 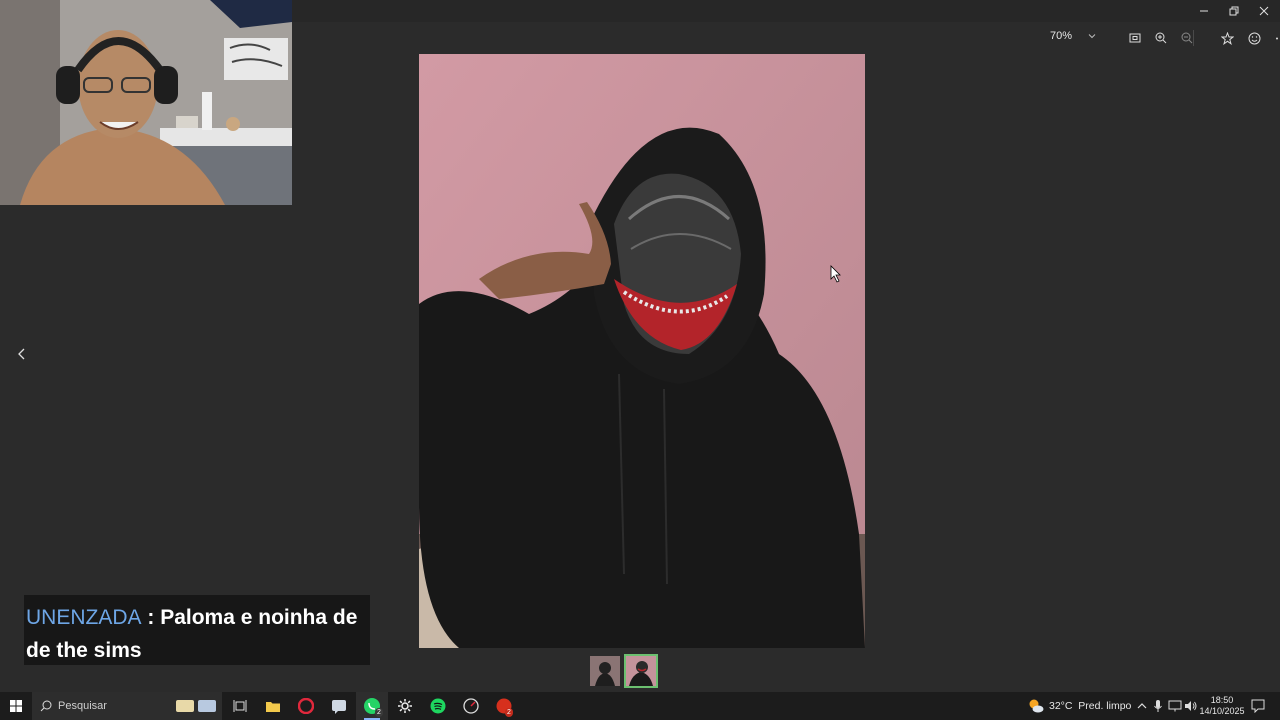 What do you see at coordinates (1061, 36) in the screenshot?
I see `zoom-level: 70%` at bounding box center [1061, 36].